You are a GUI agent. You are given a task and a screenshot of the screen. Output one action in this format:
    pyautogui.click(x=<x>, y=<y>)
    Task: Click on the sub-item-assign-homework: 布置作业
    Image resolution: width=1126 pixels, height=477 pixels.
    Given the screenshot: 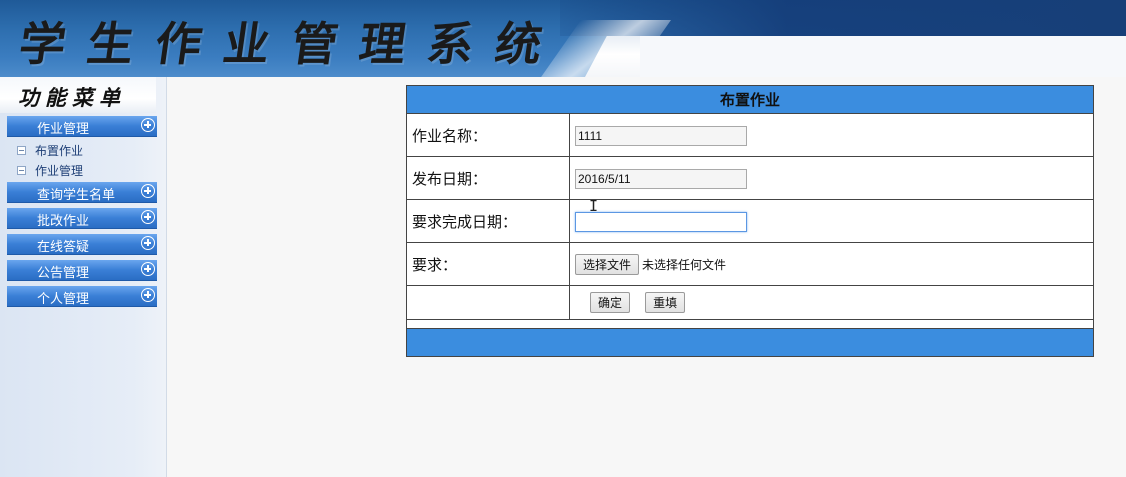 What is the action you would take?
    pyautogui.click(x=50, y=151)
    